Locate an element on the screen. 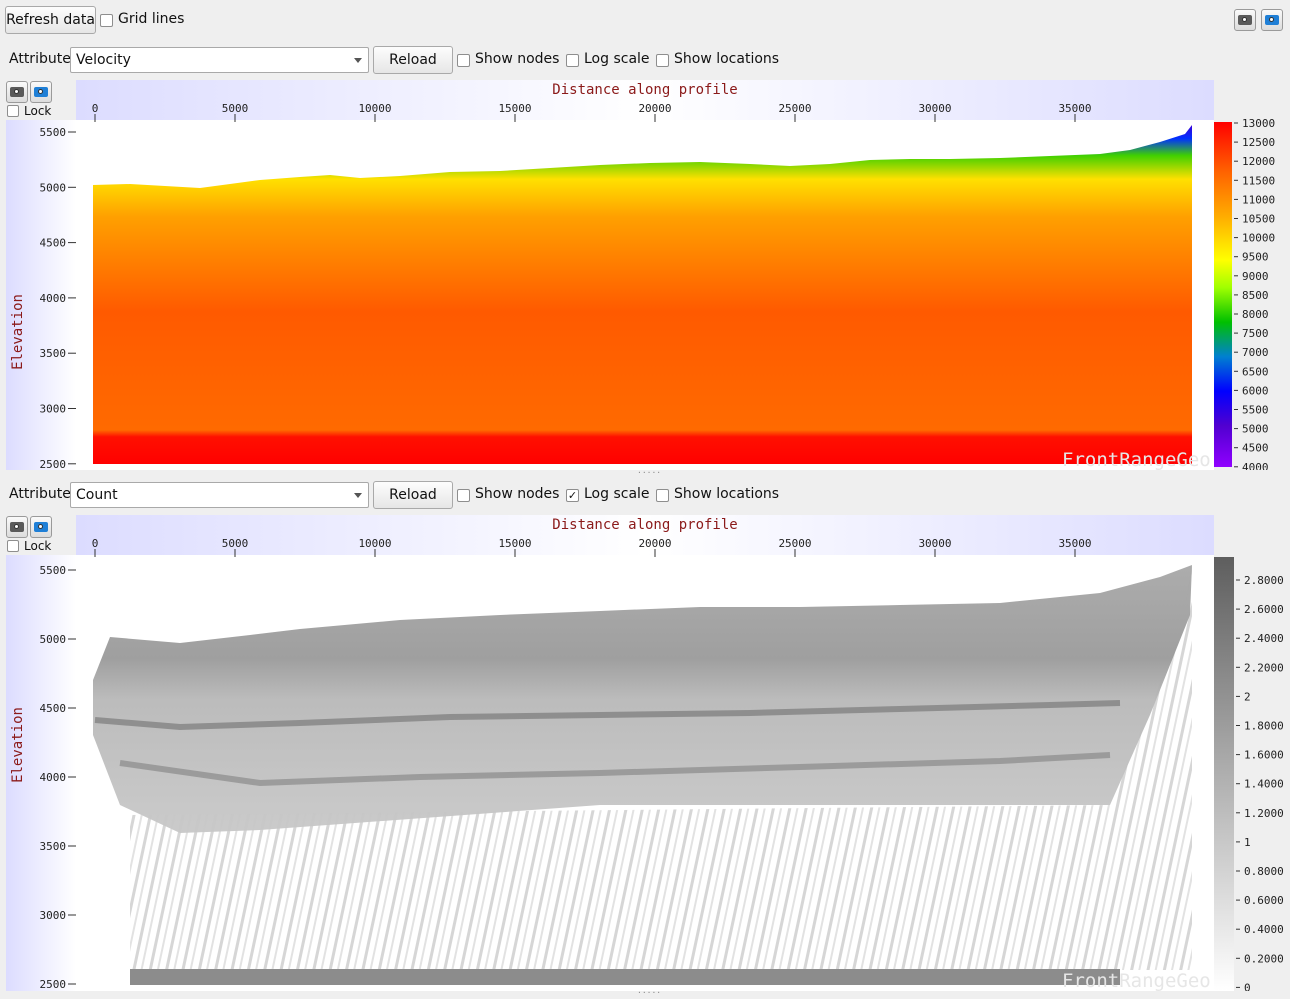  colorbar-tick-label: 10000 is located at coordinates (1258, 238).